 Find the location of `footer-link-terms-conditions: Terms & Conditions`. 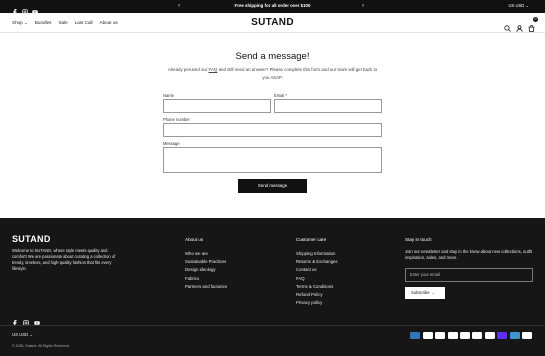

footer-link-terms-conditions: Terms & Conditions is located at coordinates (317, 287).